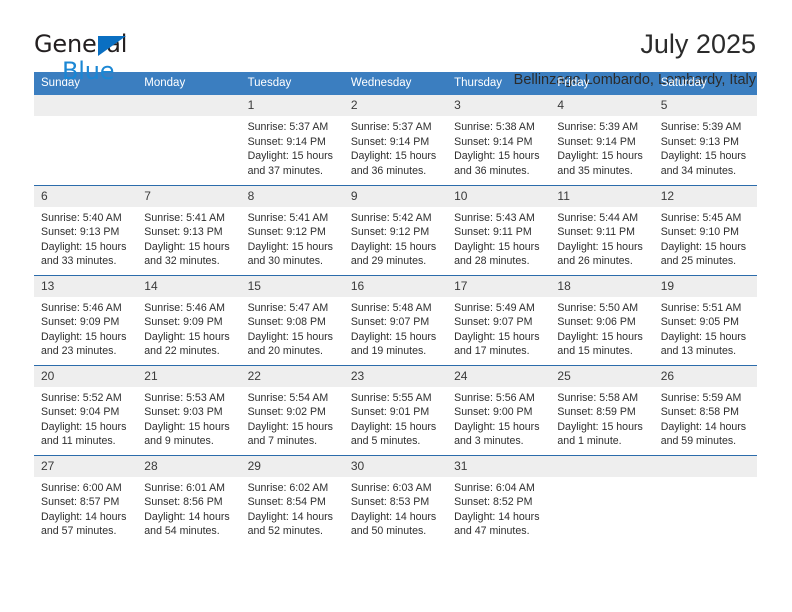 The image size is (792, 612). I want to click on daylight-duration-line2: and 29 minutes., so click(388, 261).